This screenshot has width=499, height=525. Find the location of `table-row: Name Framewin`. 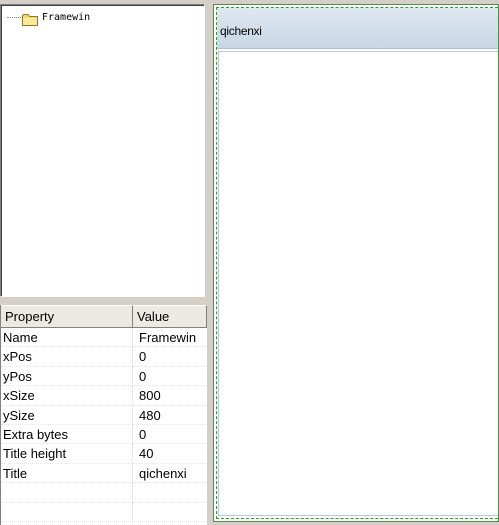

table-row: Name Framewin is located at coordinates (104, 338).